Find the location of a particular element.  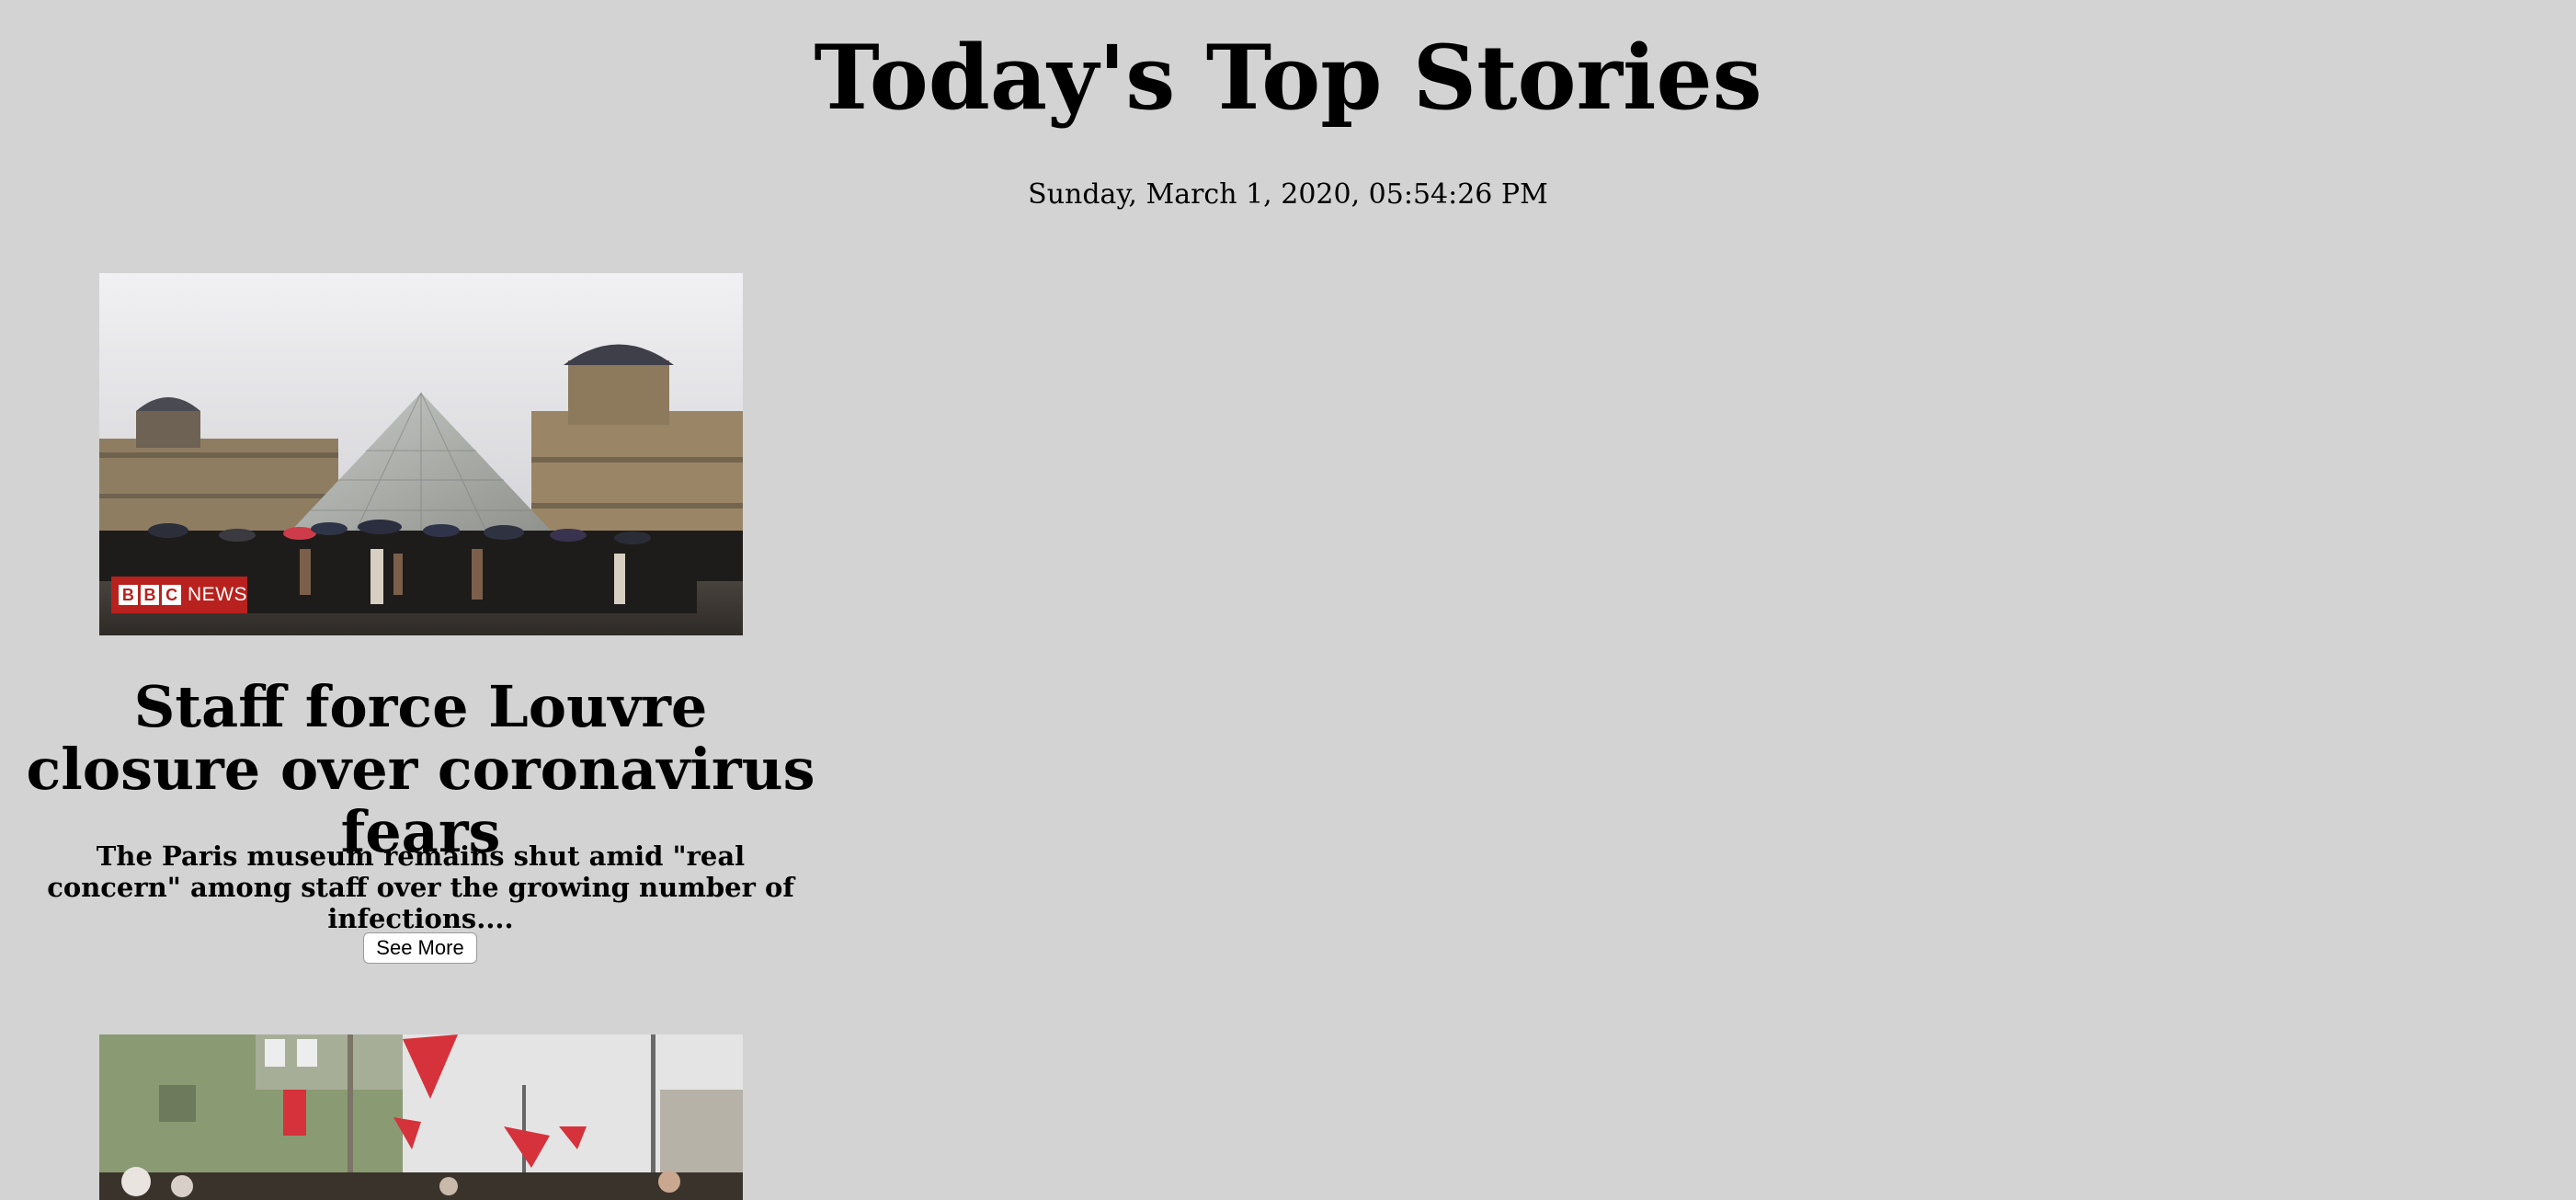

story-image: B B C NEWS is located at coordinates (421, 454).